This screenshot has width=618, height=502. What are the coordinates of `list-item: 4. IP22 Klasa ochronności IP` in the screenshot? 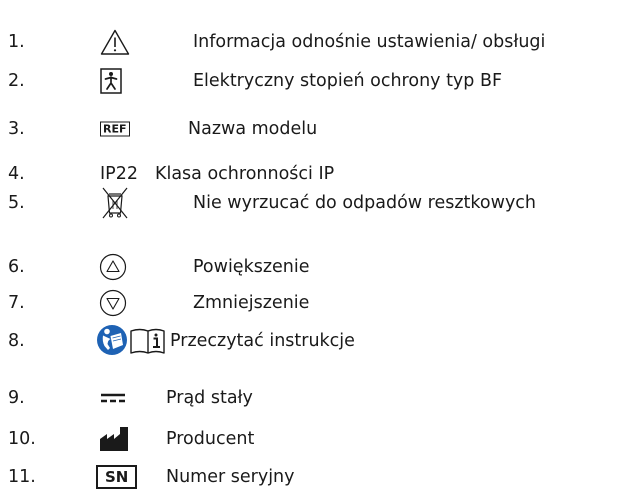 It's located at (309, 174).